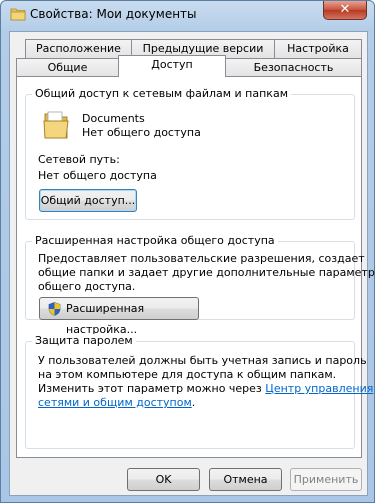 This screenshot has height=503, width=375. What do you see at coordinates (79, 159) in the screenshot?
I see `network-path-label: Сетевой путь:` at bounding box center [79, 159].